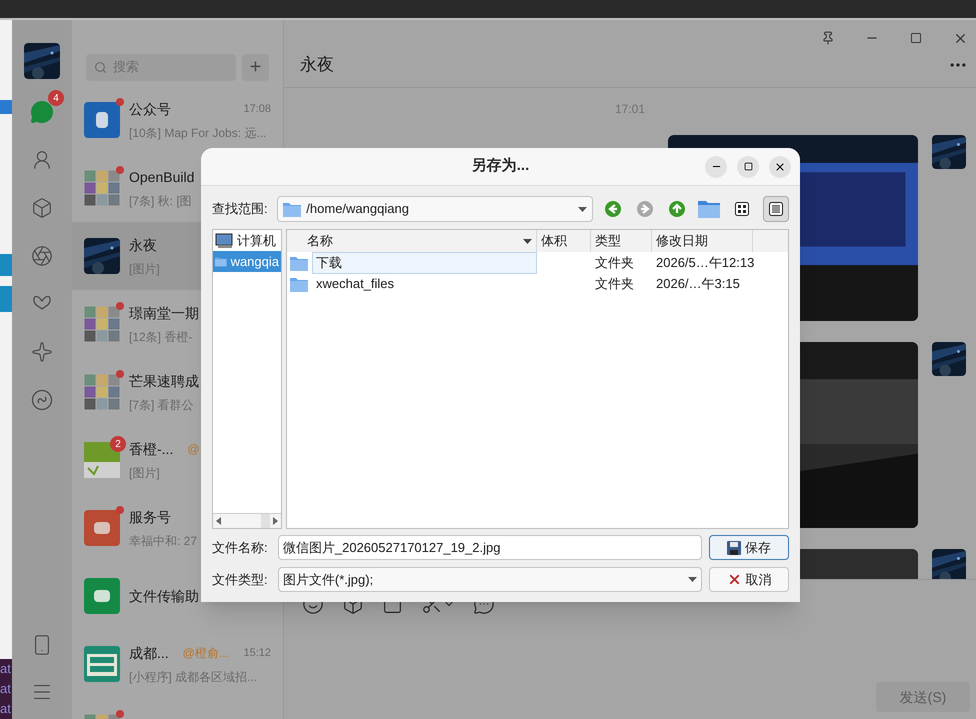 This screenshot has height=719, width=976. I want to click on chat-name: 璟南堂一期, so click(164, 313).